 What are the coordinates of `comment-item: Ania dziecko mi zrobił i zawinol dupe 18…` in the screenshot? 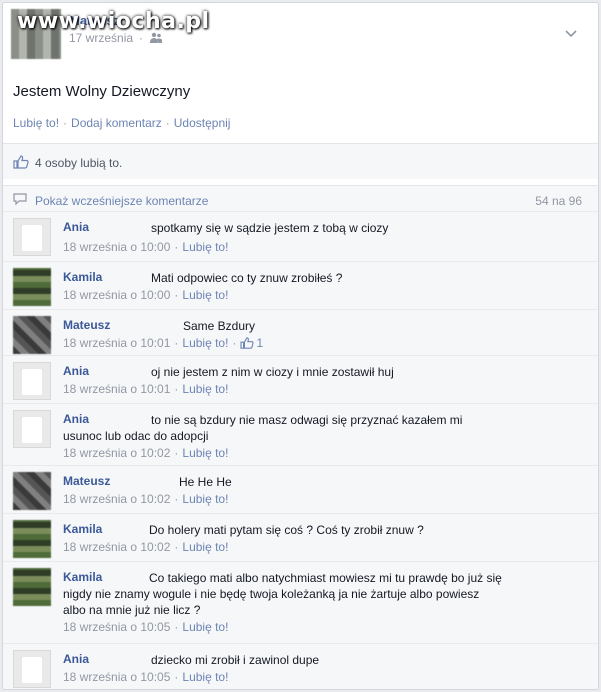 It's located at (300, 666).